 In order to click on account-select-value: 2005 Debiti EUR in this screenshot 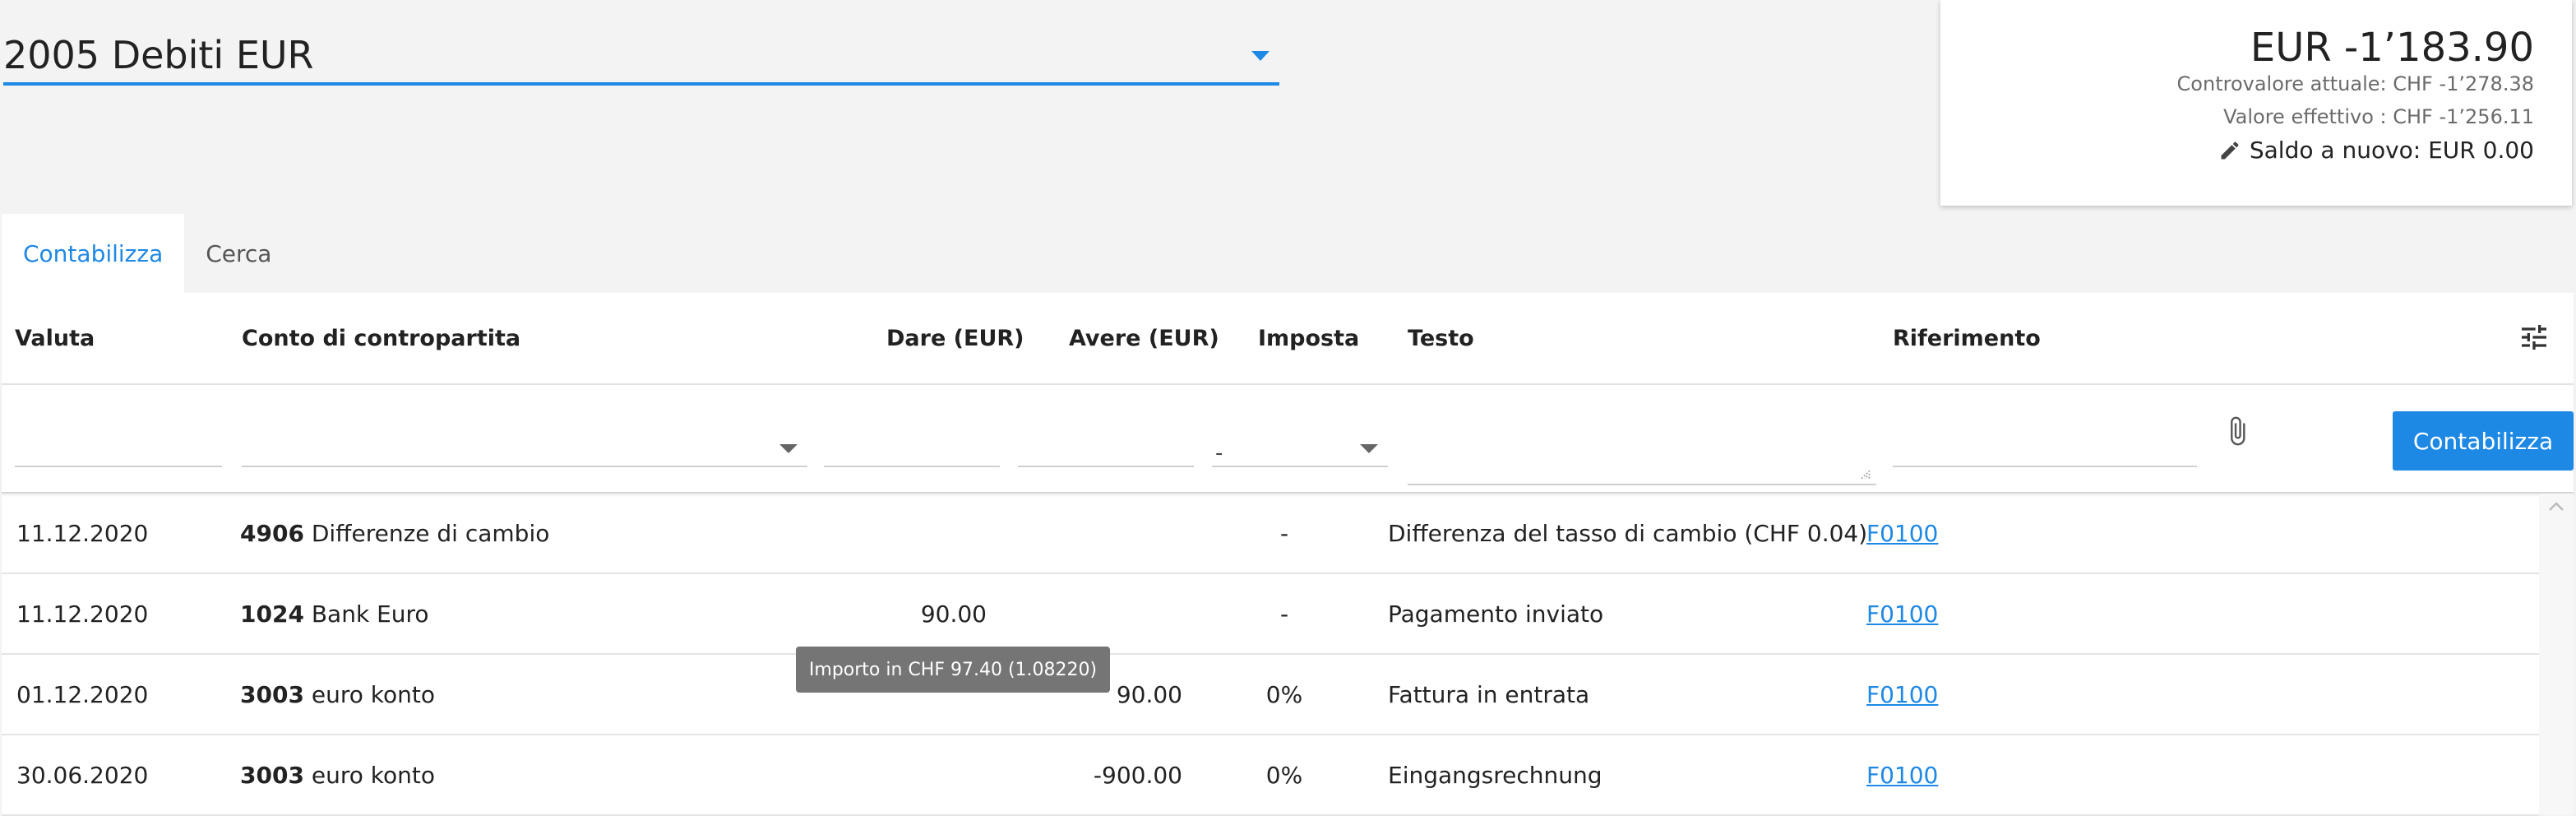, I will do `click(158, 55)`.